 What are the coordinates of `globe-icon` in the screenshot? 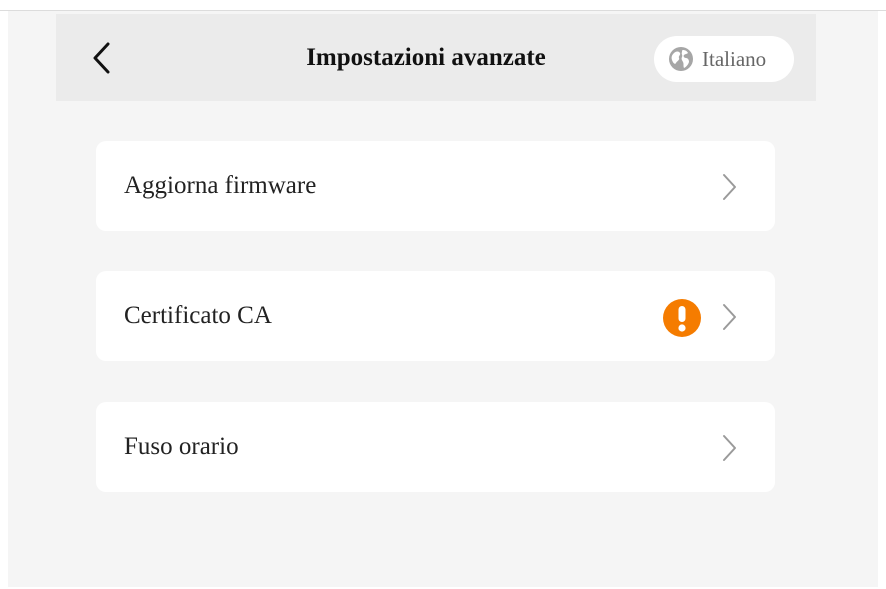 It's located at (681, 59).